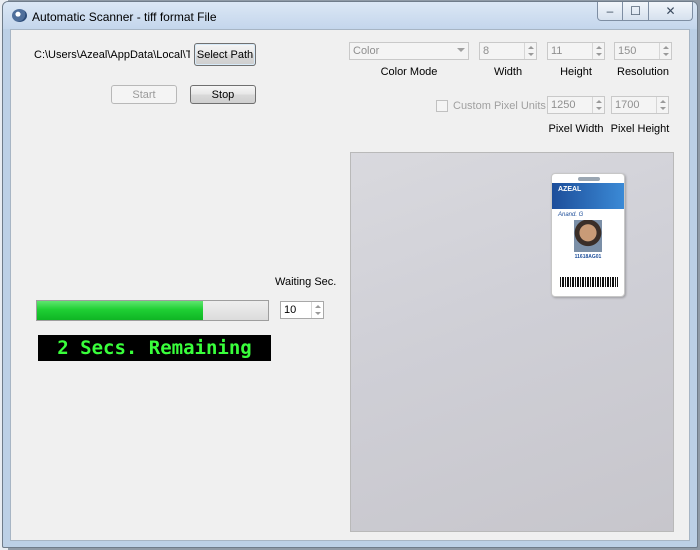 The height and width of the screenshot is (550, 700). I want to click on card-photo, so click(588, 236).